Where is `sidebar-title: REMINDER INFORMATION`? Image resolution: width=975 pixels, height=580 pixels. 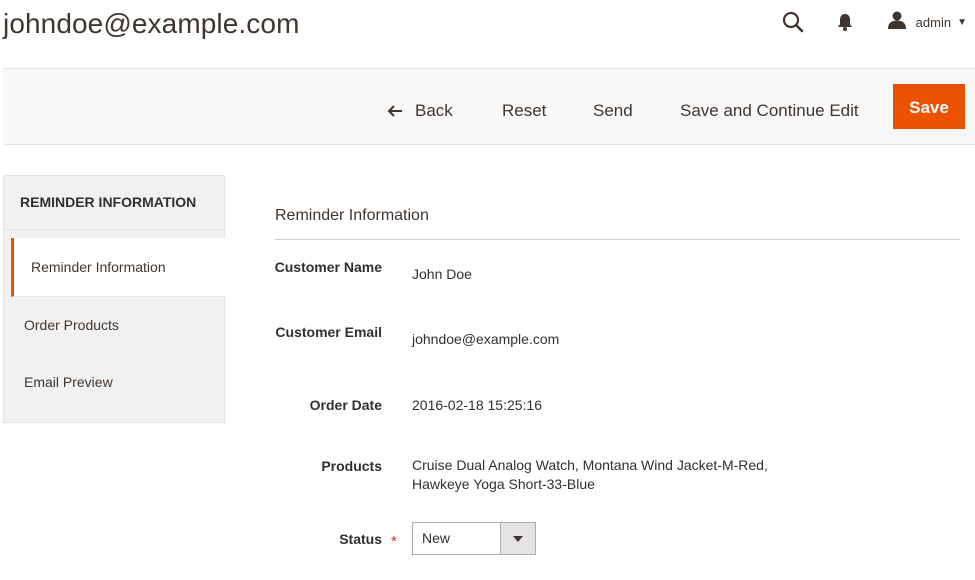 sidebar-title: REMINDER INFORMATION is located at coordinates (114, 203).